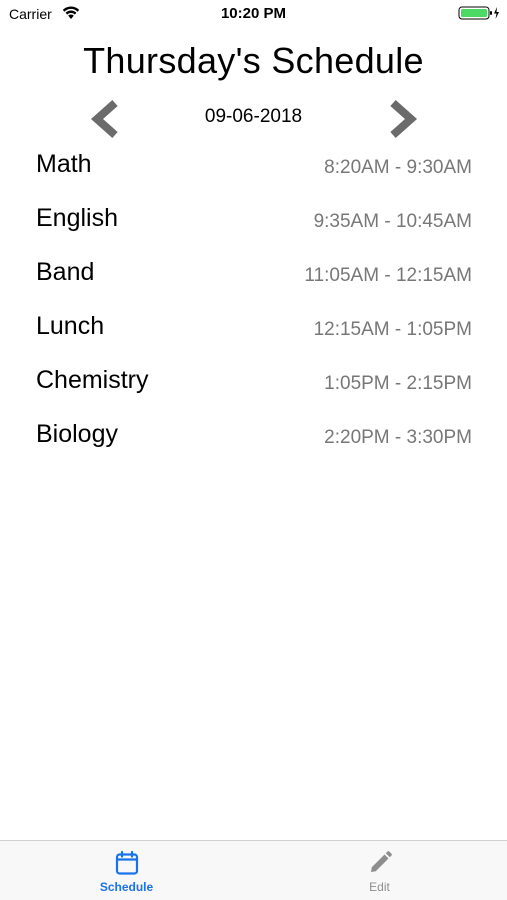 The image size is (507, 900). What do you see at coordinates (388, 275) in the screenshot?
I see `time-range-label: 11:05AM - 12:15AM` at bounding box center [388, 275].